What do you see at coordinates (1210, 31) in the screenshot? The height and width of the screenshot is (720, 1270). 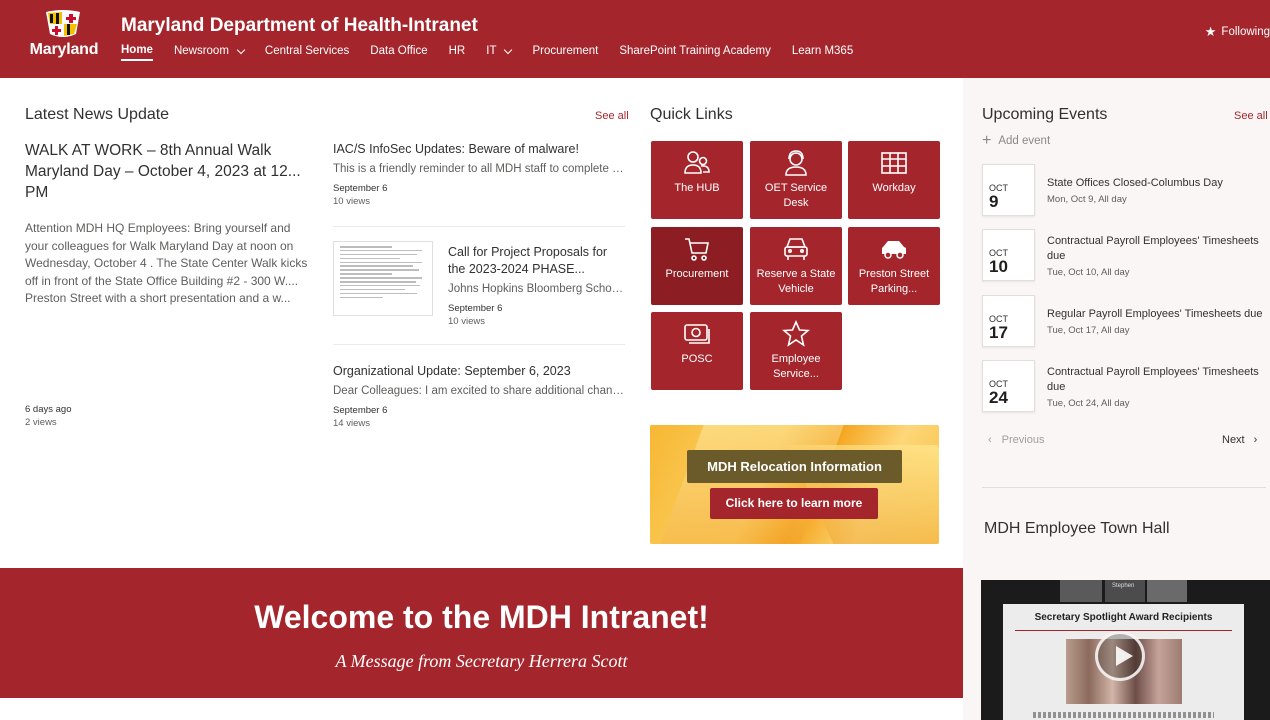 I see `star-filled-icon: ★` at bounding box center [1210, 31].